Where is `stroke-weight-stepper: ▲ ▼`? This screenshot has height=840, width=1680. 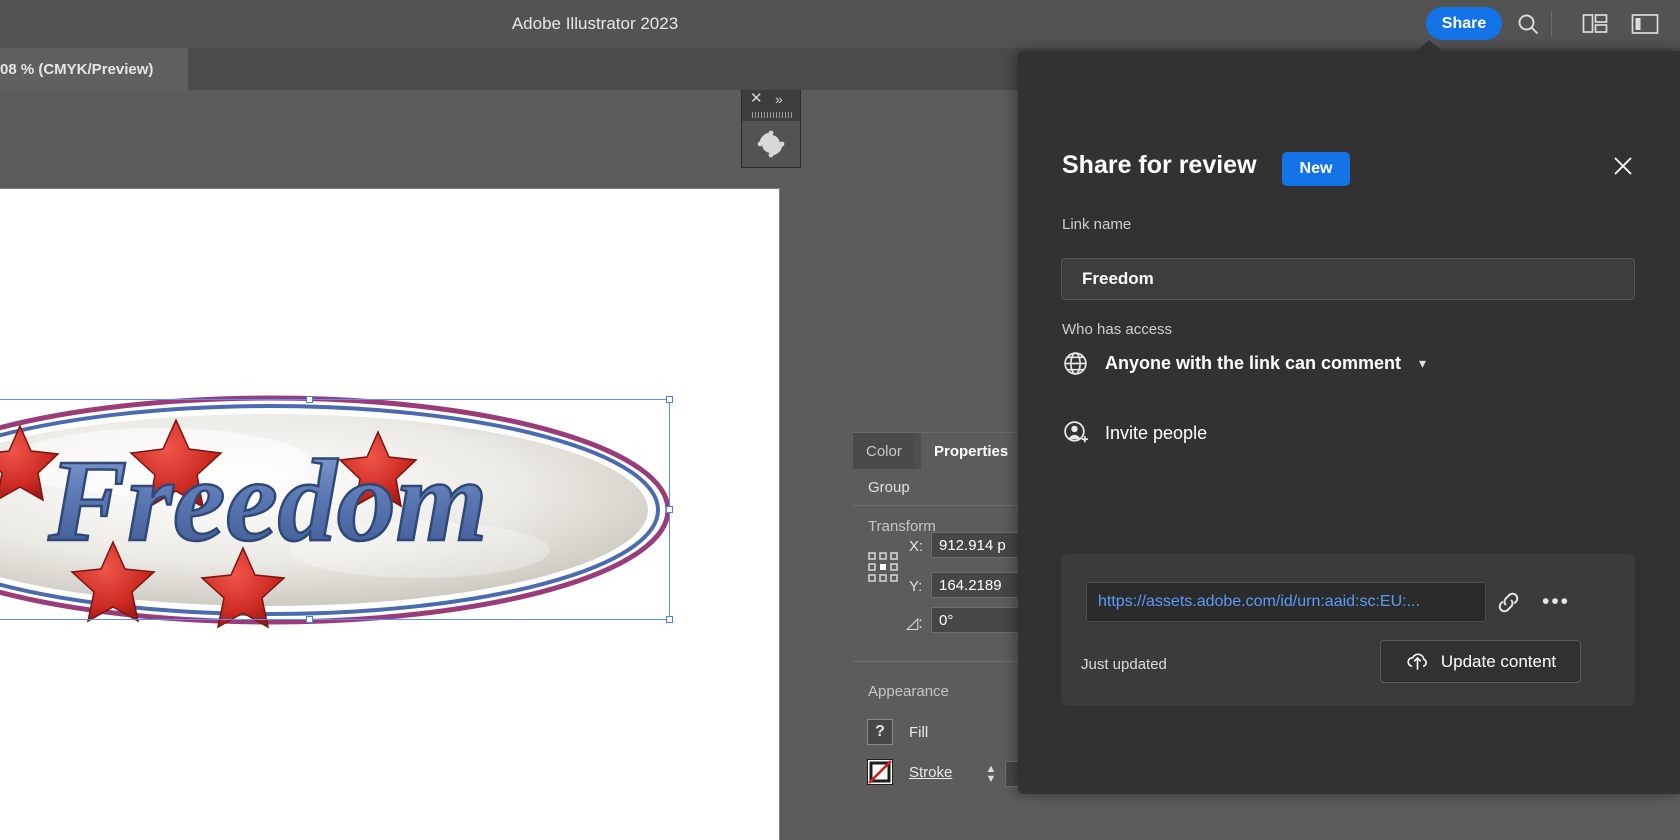
stroke-weight-stepper: ▲ ▼ is located at coordinates (991, 774).